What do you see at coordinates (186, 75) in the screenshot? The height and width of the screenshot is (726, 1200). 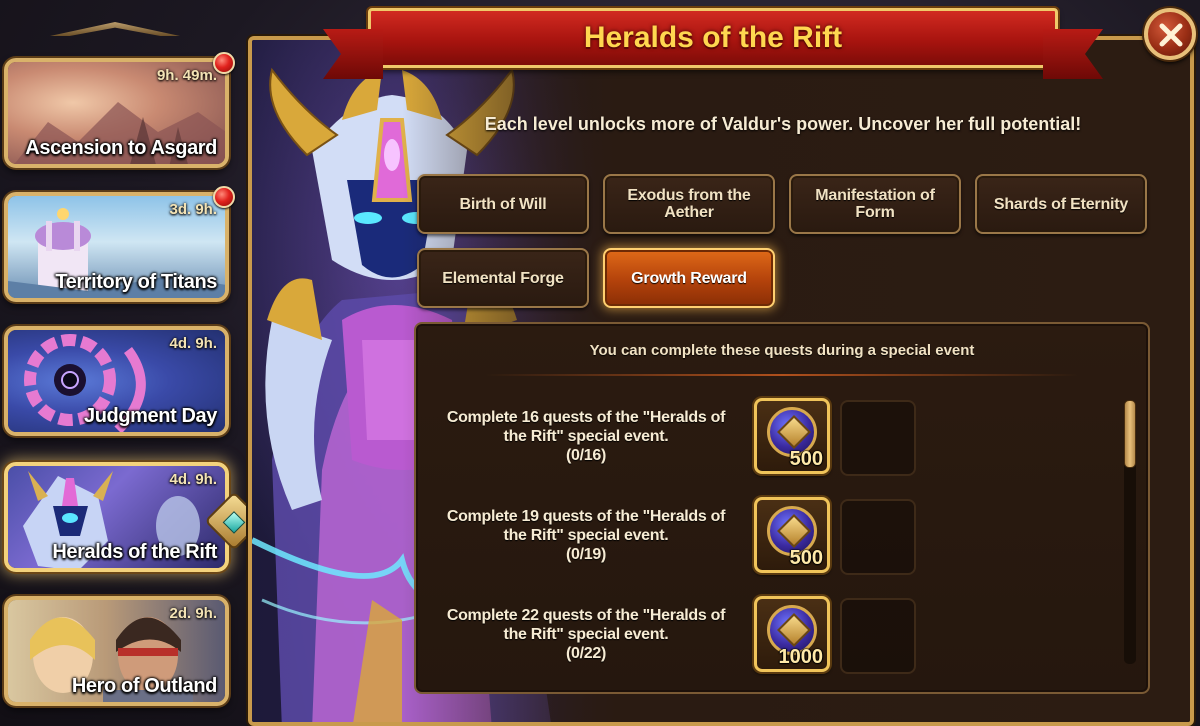 I see `event-timer: 9h. 49m.` at bounding box center [186, 75].